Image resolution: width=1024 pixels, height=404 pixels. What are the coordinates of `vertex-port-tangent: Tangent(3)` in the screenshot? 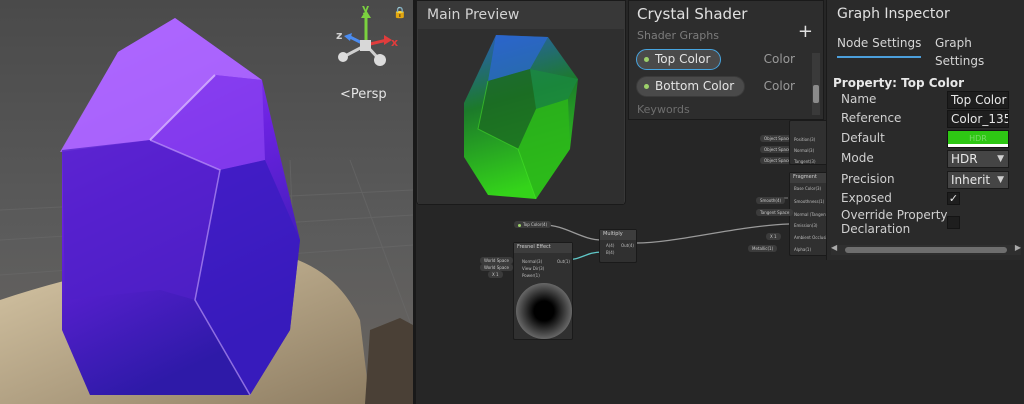 It's located at (805, 161).